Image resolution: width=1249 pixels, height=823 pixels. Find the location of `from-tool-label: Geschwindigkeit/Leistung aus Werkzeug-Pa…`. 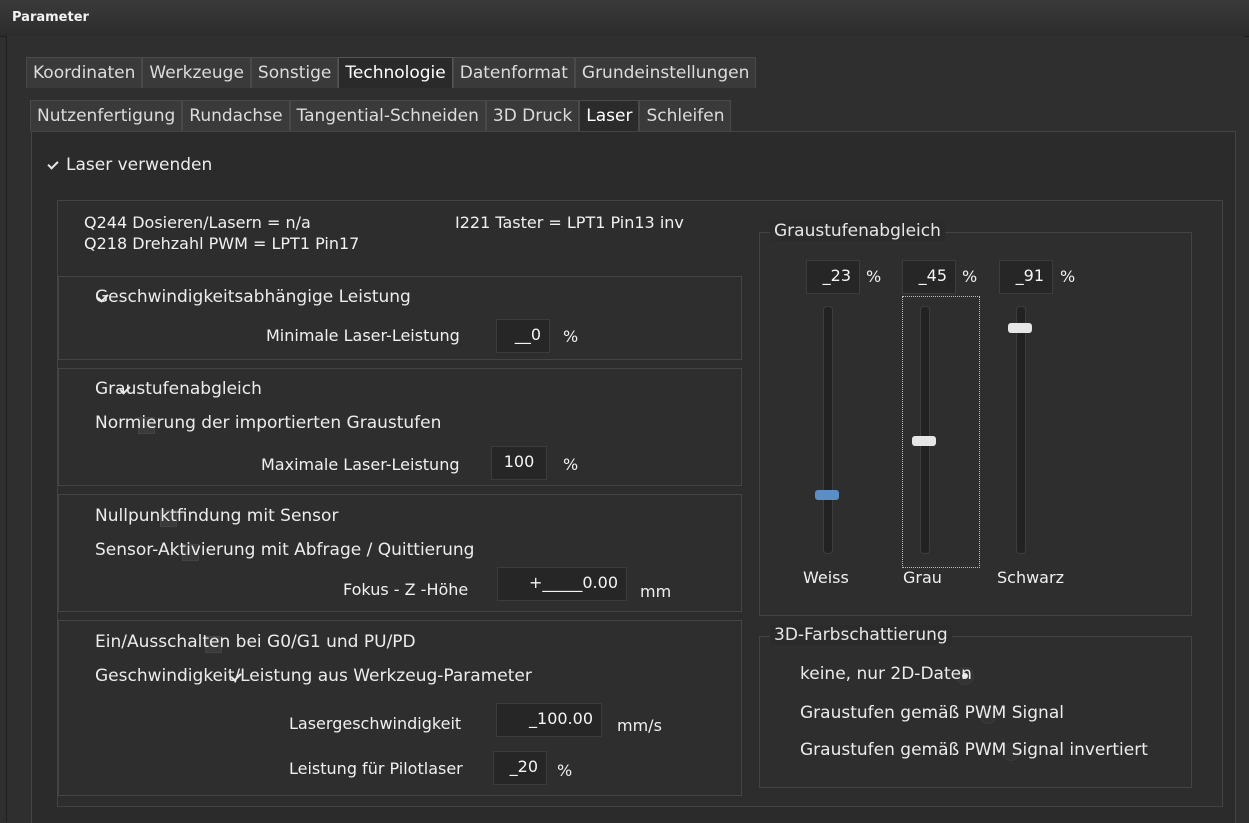

from-tool-label: Geschwindigkeit/Leistung aus Werkzeug-Pa… is located at coordinates (313, 676).